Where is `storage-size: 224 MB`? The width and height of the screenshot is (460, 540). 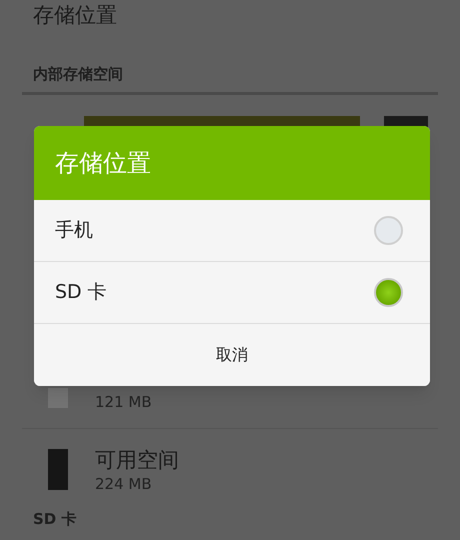
storage-size: 224 MB is located at coordinates (124, 484).